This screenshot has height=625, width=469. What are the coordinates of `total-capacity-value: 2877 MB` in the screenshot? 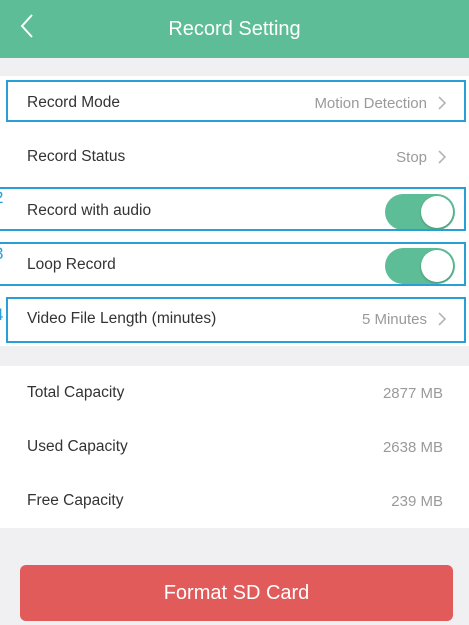 It's located at (412, 393).